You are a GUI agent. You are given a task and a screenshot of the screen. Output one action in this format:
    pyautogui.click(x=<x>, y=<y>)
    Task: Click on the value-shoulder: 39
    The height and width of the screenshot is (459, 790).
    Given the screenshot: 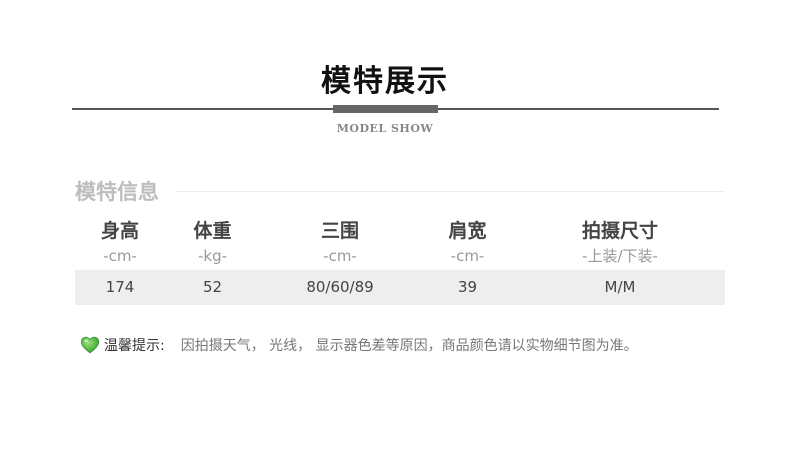 What is the action you would take?
    pyautogui.click(x=467, y=287)
    